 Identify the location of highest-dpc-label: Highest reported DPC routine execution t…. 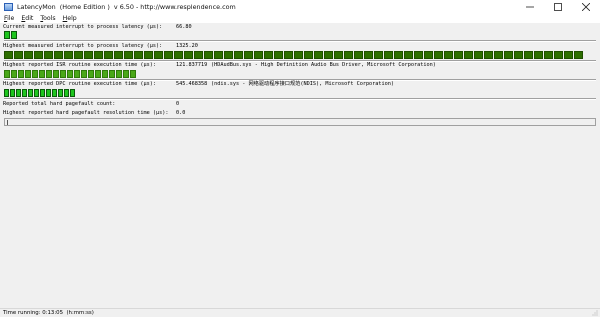
(80, 84).